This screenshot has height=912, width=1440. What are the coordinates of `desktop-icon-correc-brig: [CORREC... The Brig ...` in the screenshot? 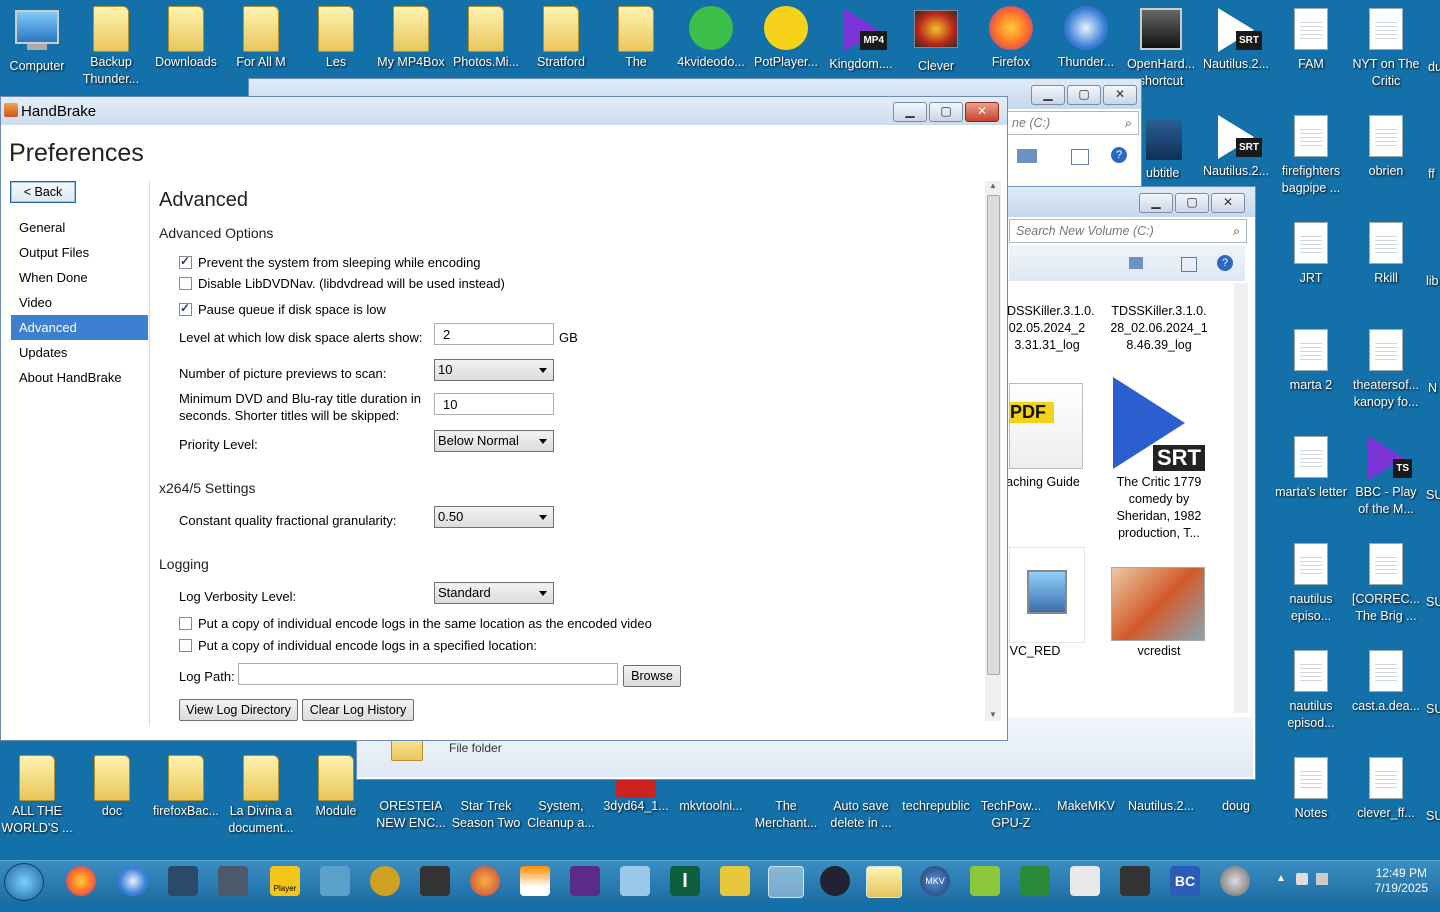 It's located at (1386, 583).